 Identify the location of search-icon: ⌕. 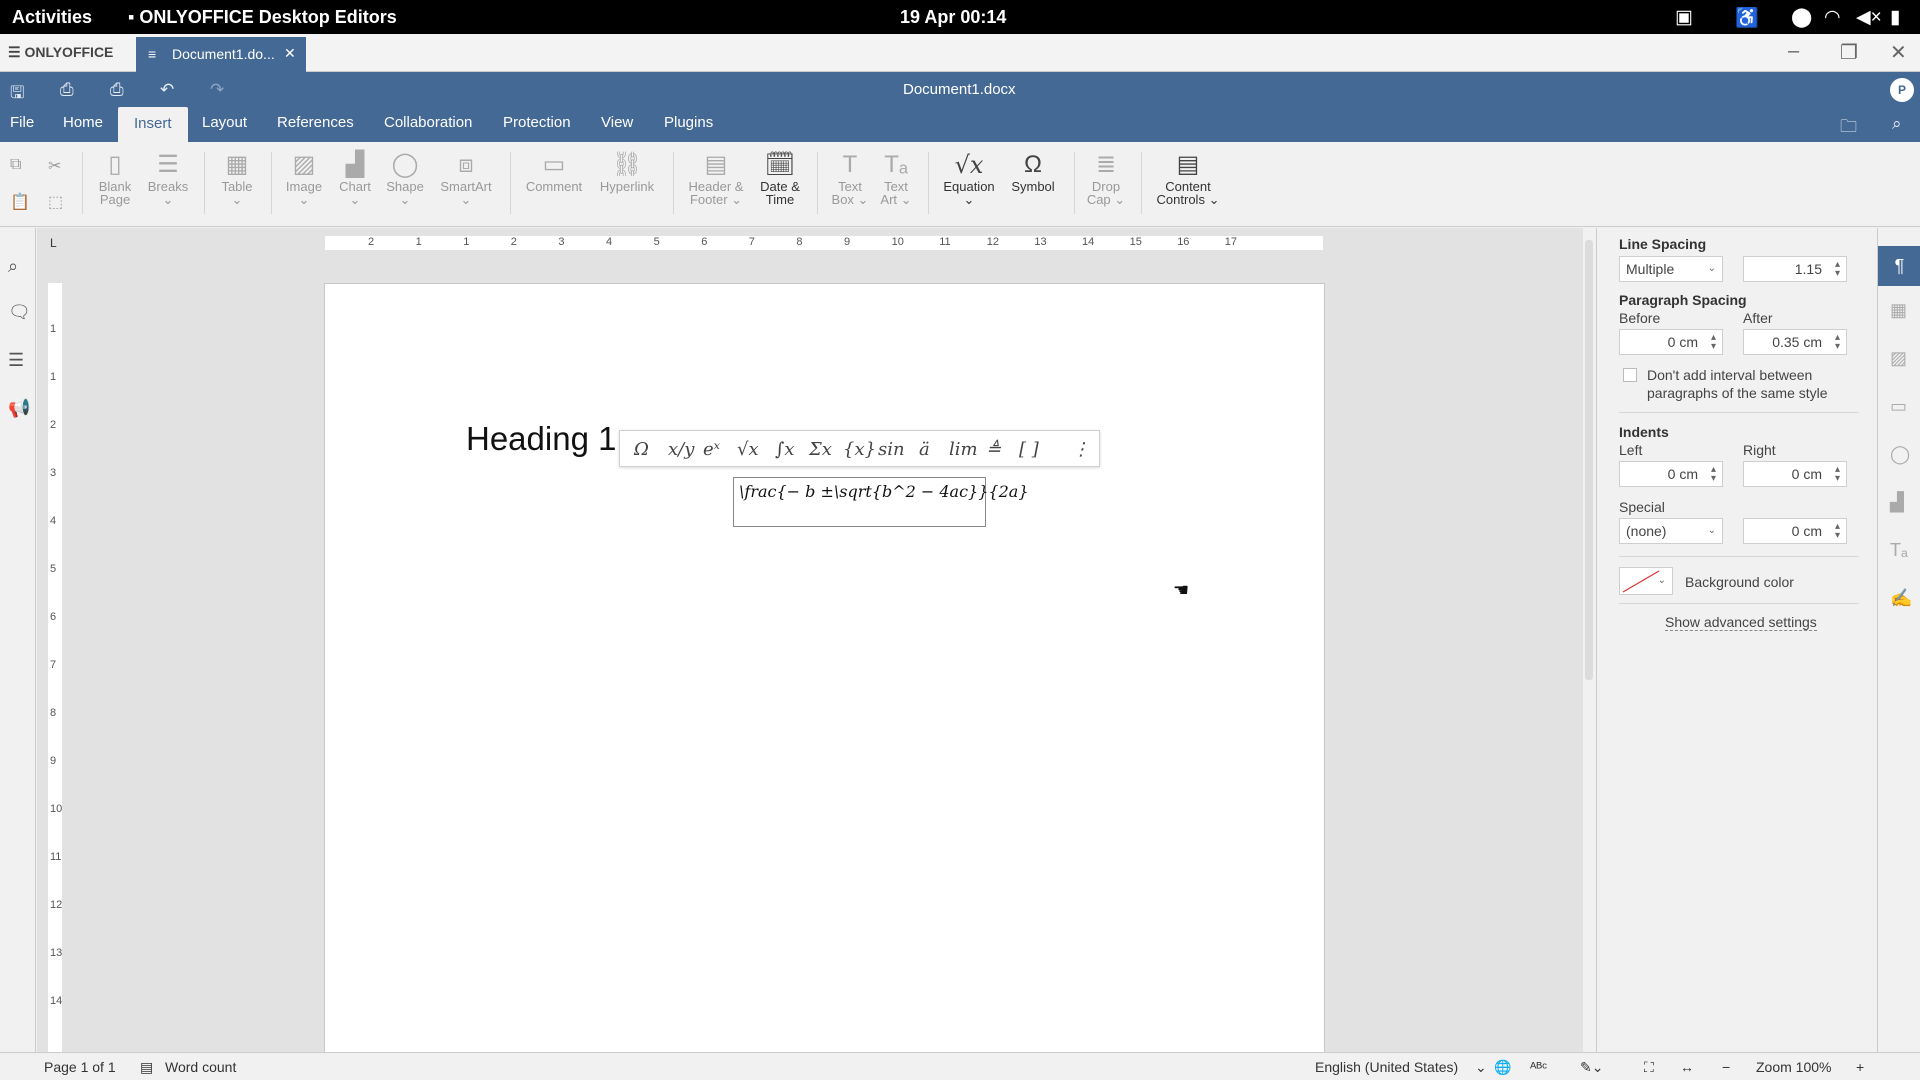
(1897, 124).